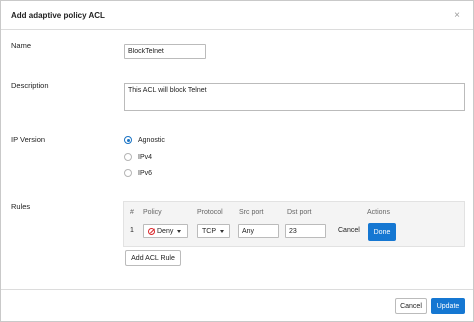 This screenshot has width=474, height=322. What do you see at coordinates (58, 15) in the screenshot?
I see `dialog-title: Add adaptive policy ACL` at bounding box center [58, 15].